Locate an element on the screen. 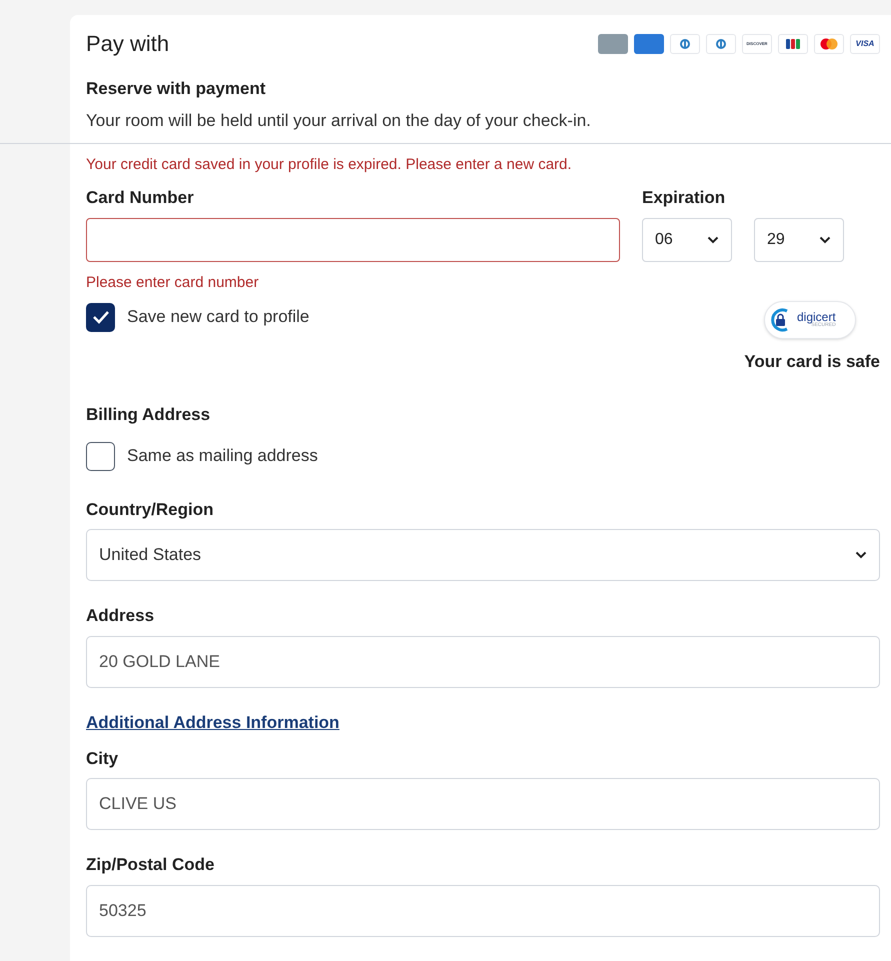  safe-text: Your card is safe is located at coordinates (812, 361).